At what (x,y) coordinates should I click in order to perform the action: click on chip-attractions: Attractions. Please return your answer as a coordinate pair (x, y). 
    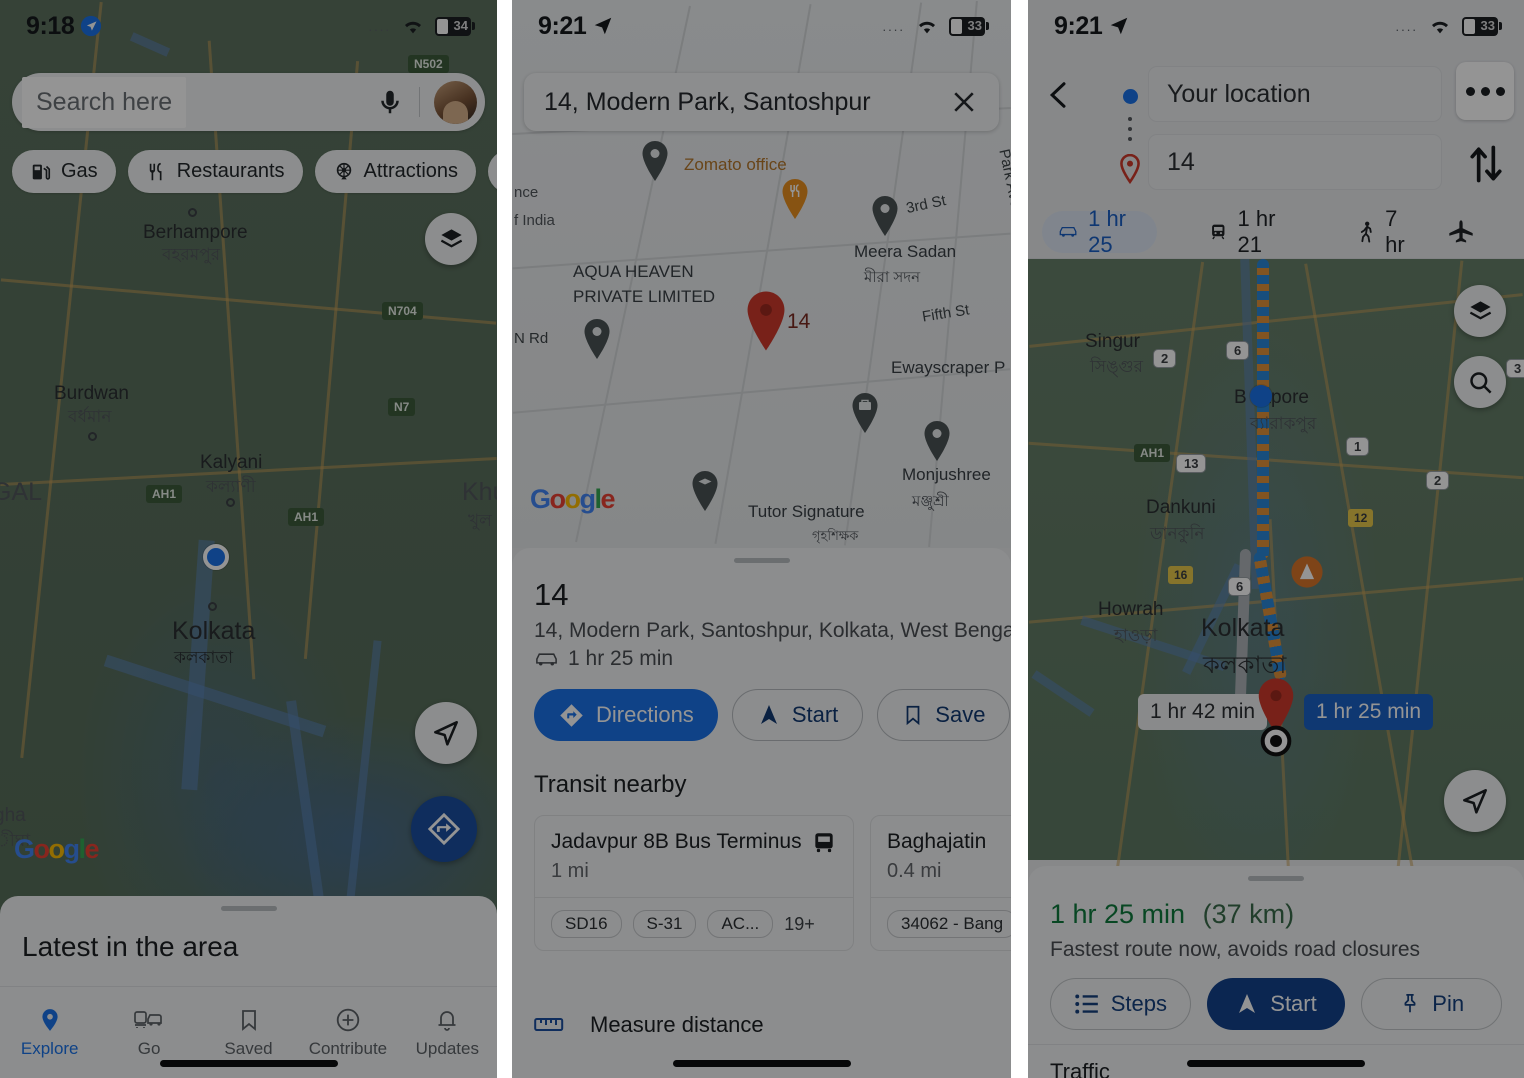
    Looking at the image, I should click on (395, 171).